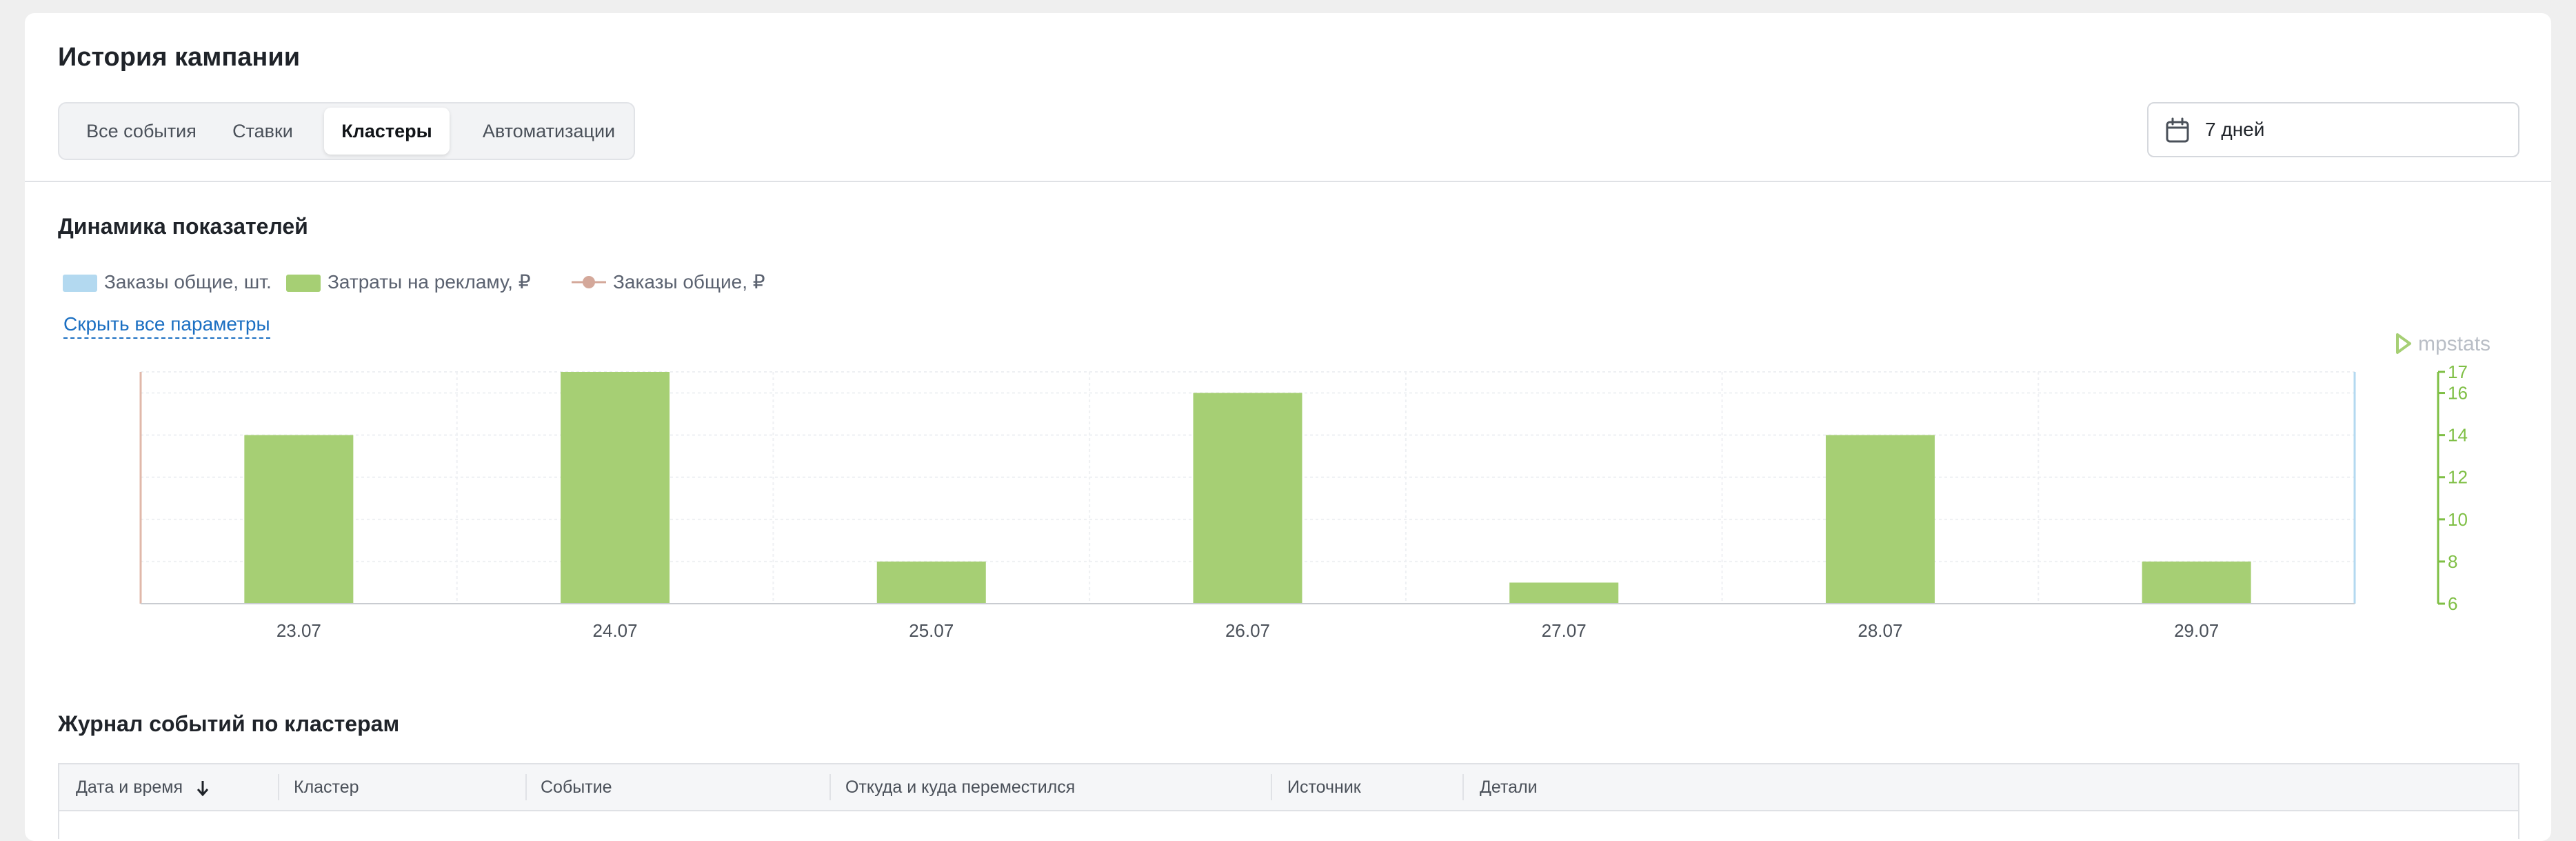  What do you see at coordinates (1509, 788) in the screenshot?
I see `col-details: Детали` at bounding box center [1509, 788].